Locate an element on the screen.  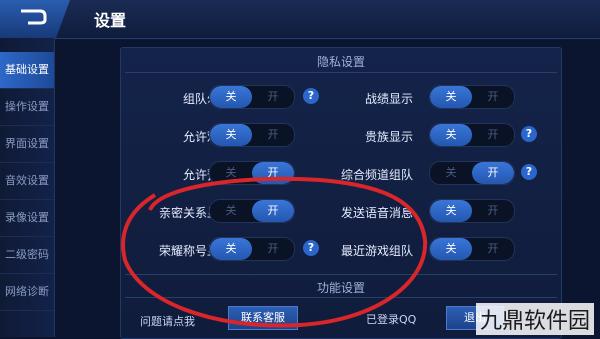
sidebar-item-password: 二级密码 is located at coordinates (27, 255).